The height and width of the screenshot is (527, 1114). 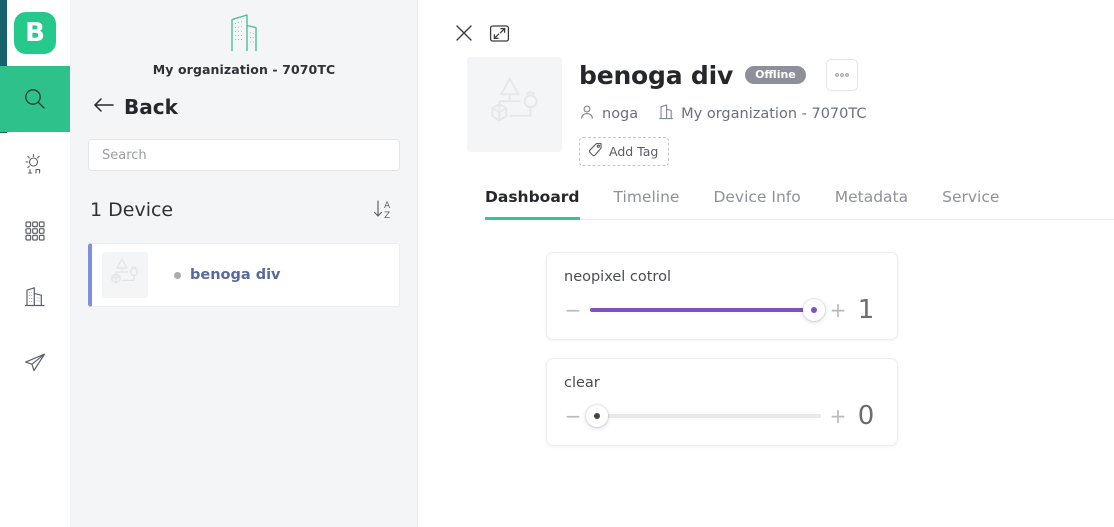 I want to click on app-logo-letter: B, so click(x=35, y=33).